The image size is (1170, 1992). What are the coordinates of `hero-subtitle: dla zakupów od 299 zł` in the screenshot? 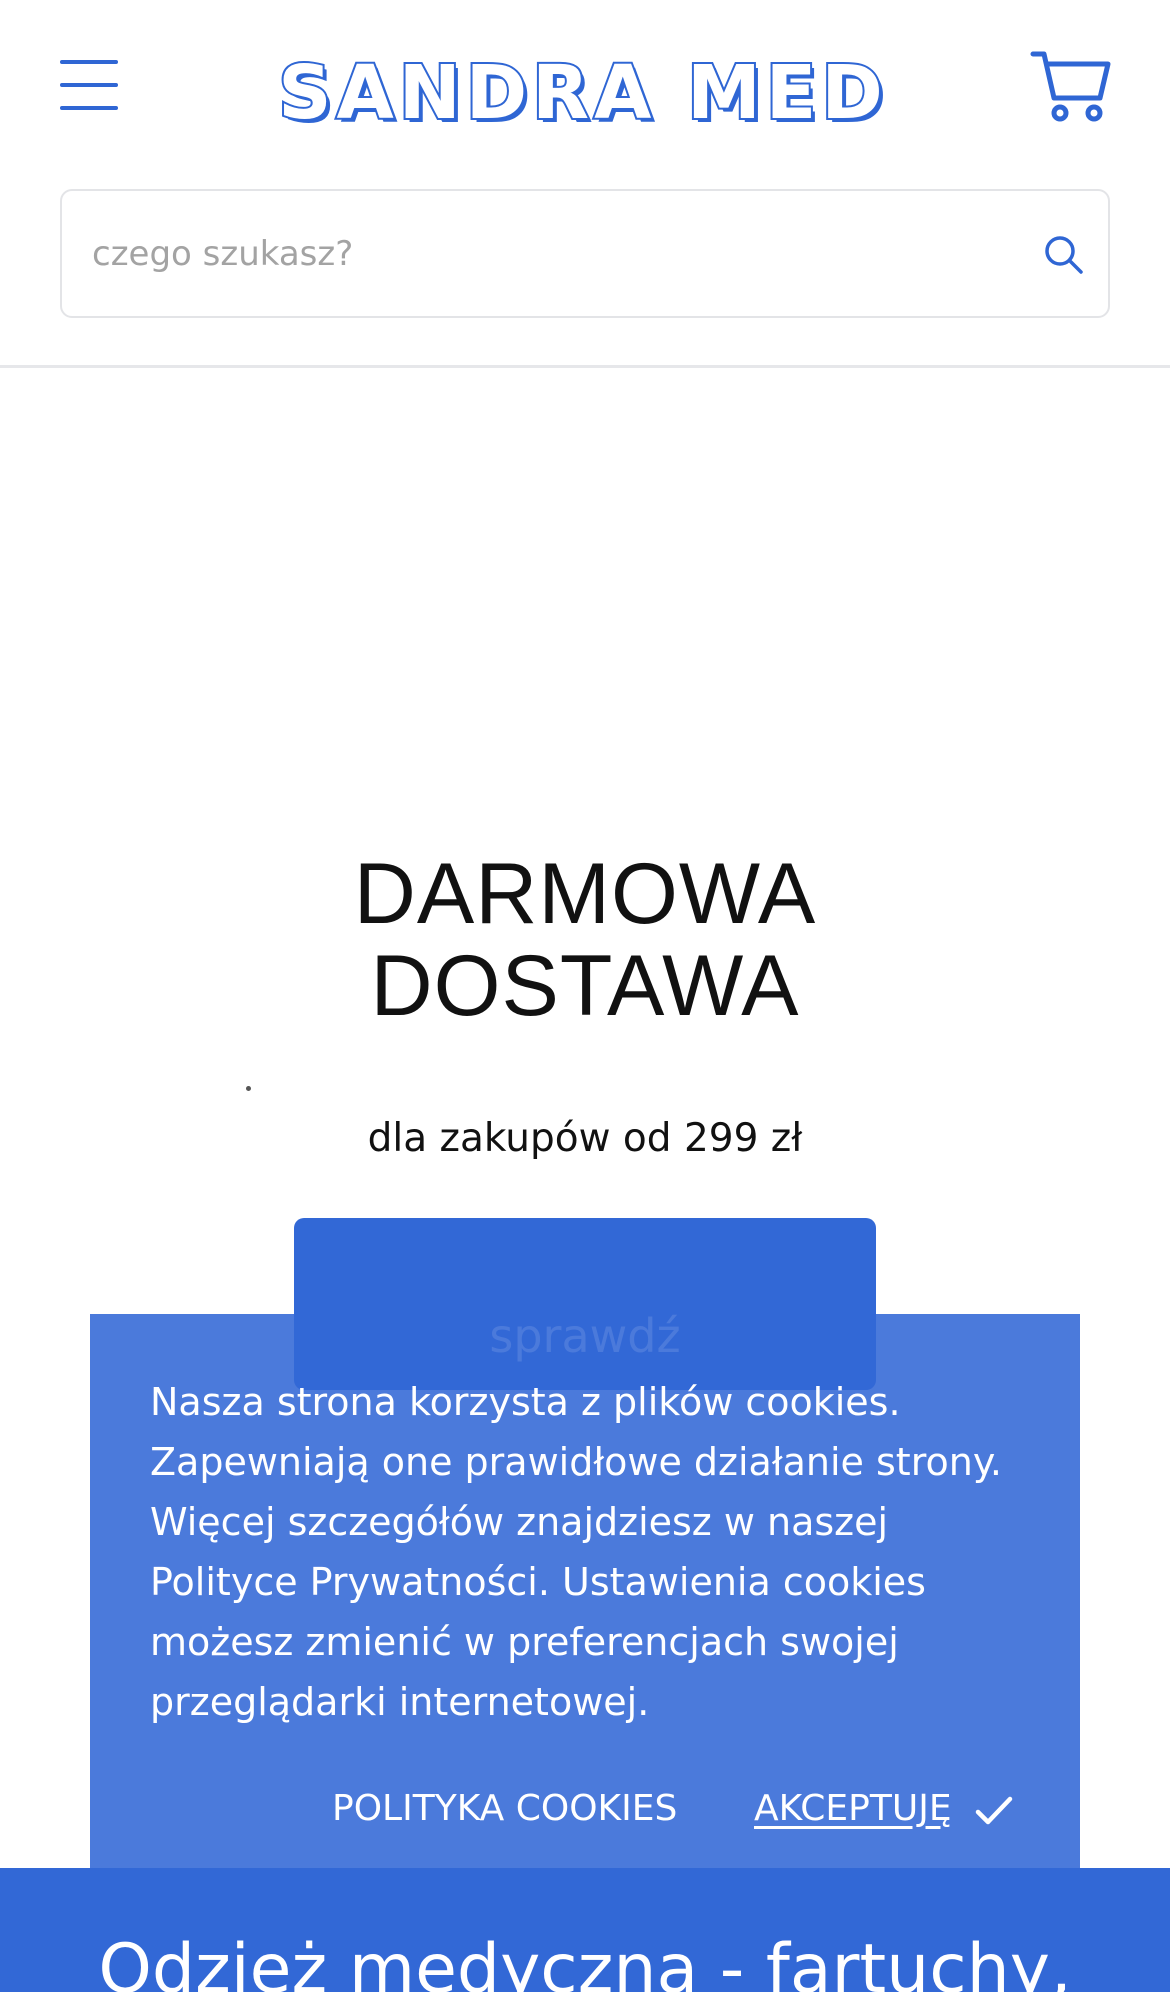 It's located at (585, 1138).